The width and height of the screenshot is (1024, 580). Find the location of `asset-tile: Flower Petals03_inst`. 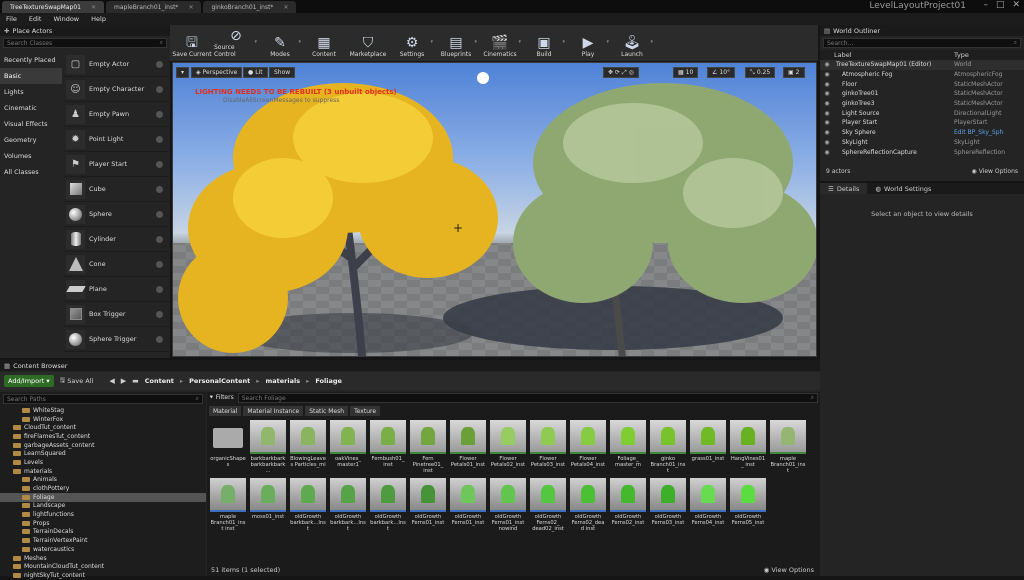

asset-tile: Flower Petals03_inst is located at coordinates (548, 447).